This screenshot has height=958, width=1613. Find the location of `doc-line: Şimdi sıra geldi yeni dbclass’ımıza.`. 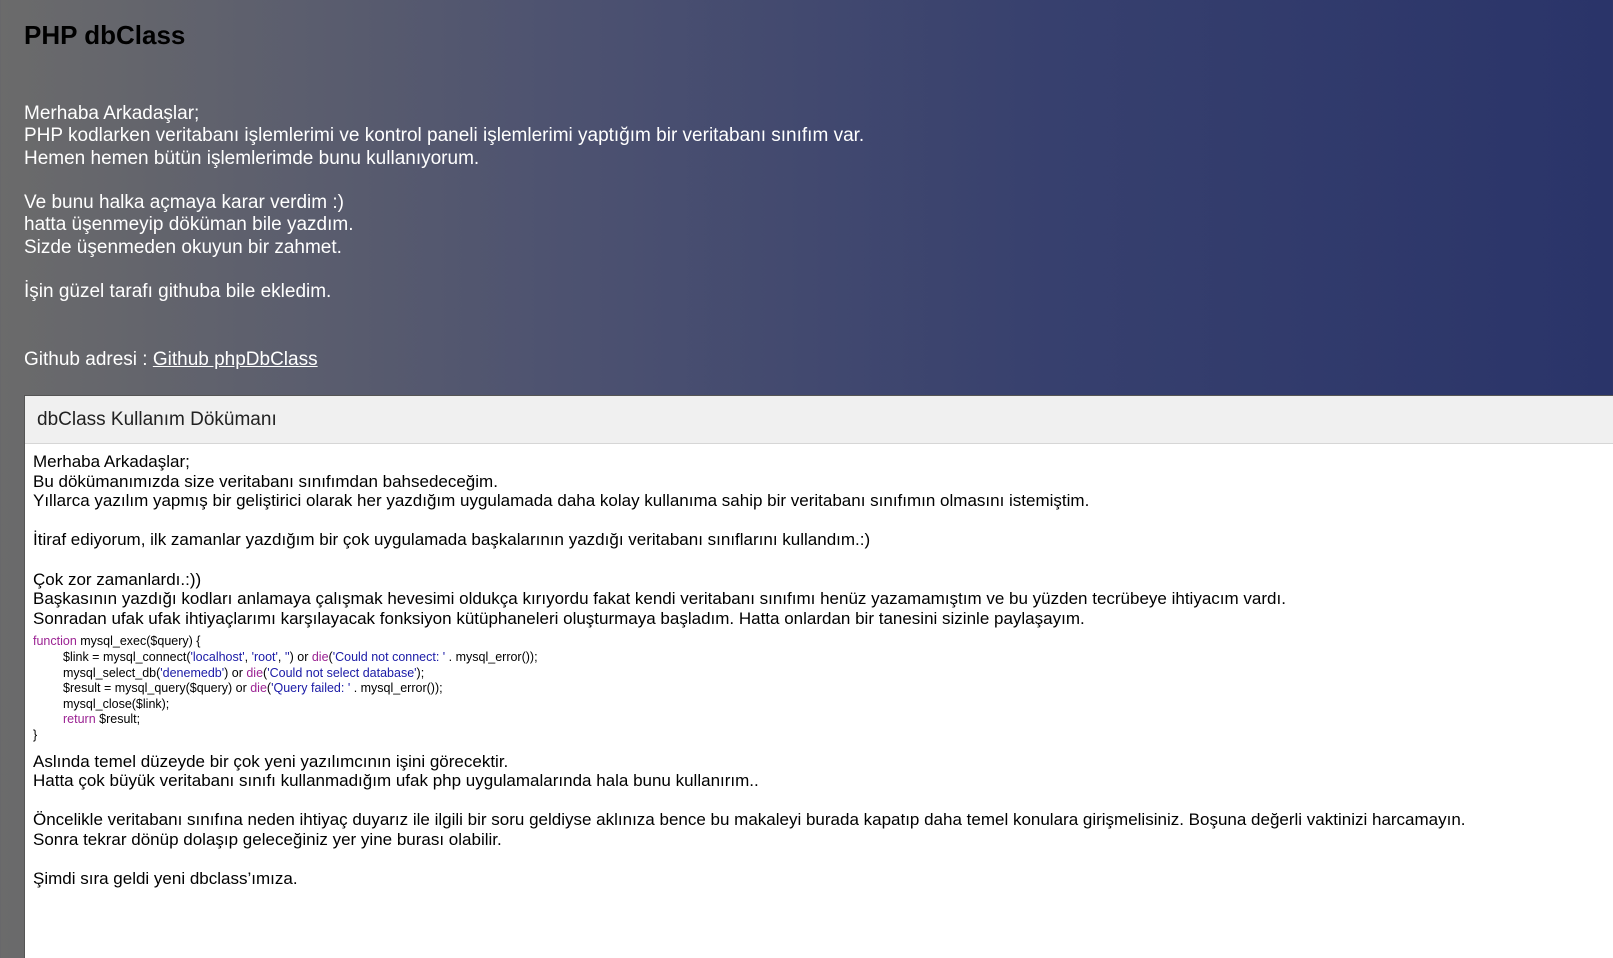

doc-line: Şimdi sıra geldi yeni dbclass’ımıza. is located at coordinates (165, 879).